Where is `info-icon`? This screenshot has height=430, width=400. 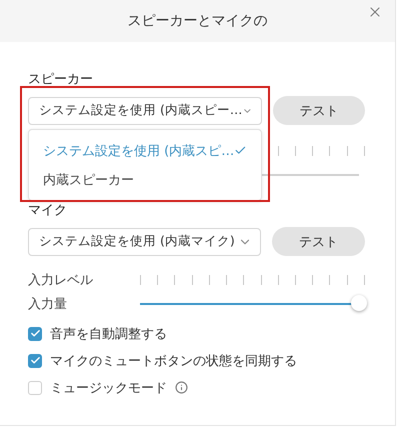 info-icon is located at coordinates (181, 387).